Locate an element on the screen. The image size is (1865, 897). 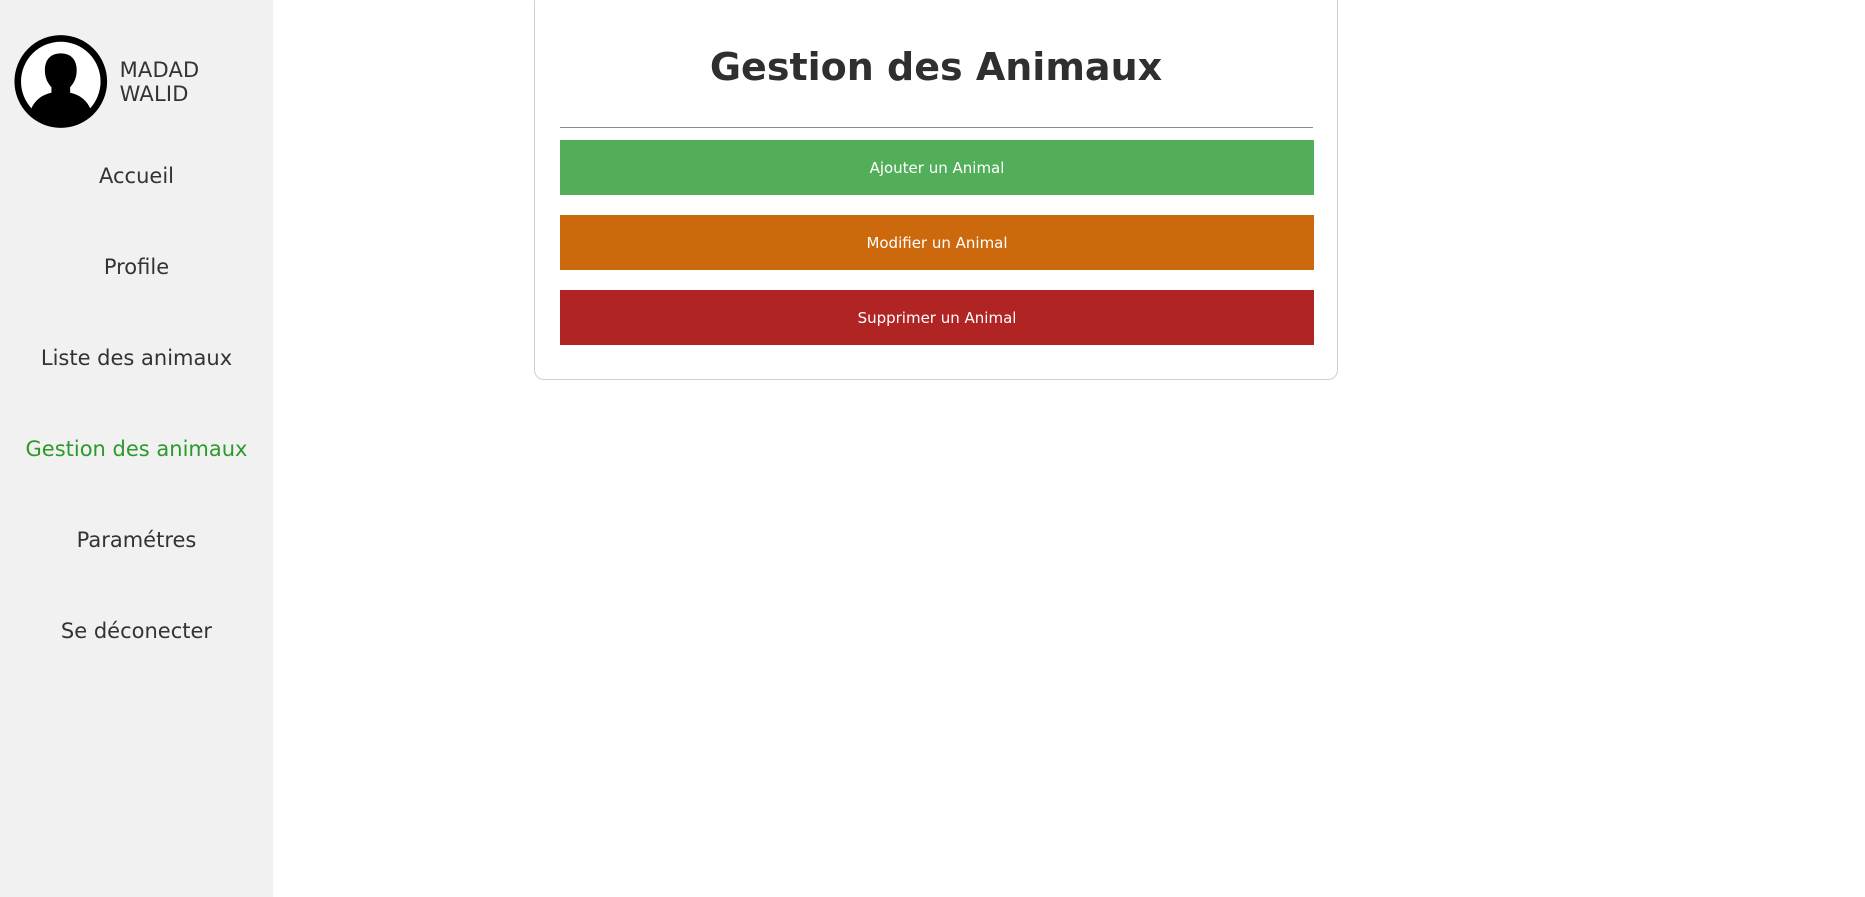
edit-animal-button: Modifier un Animal is located at coordinates (937, 242).